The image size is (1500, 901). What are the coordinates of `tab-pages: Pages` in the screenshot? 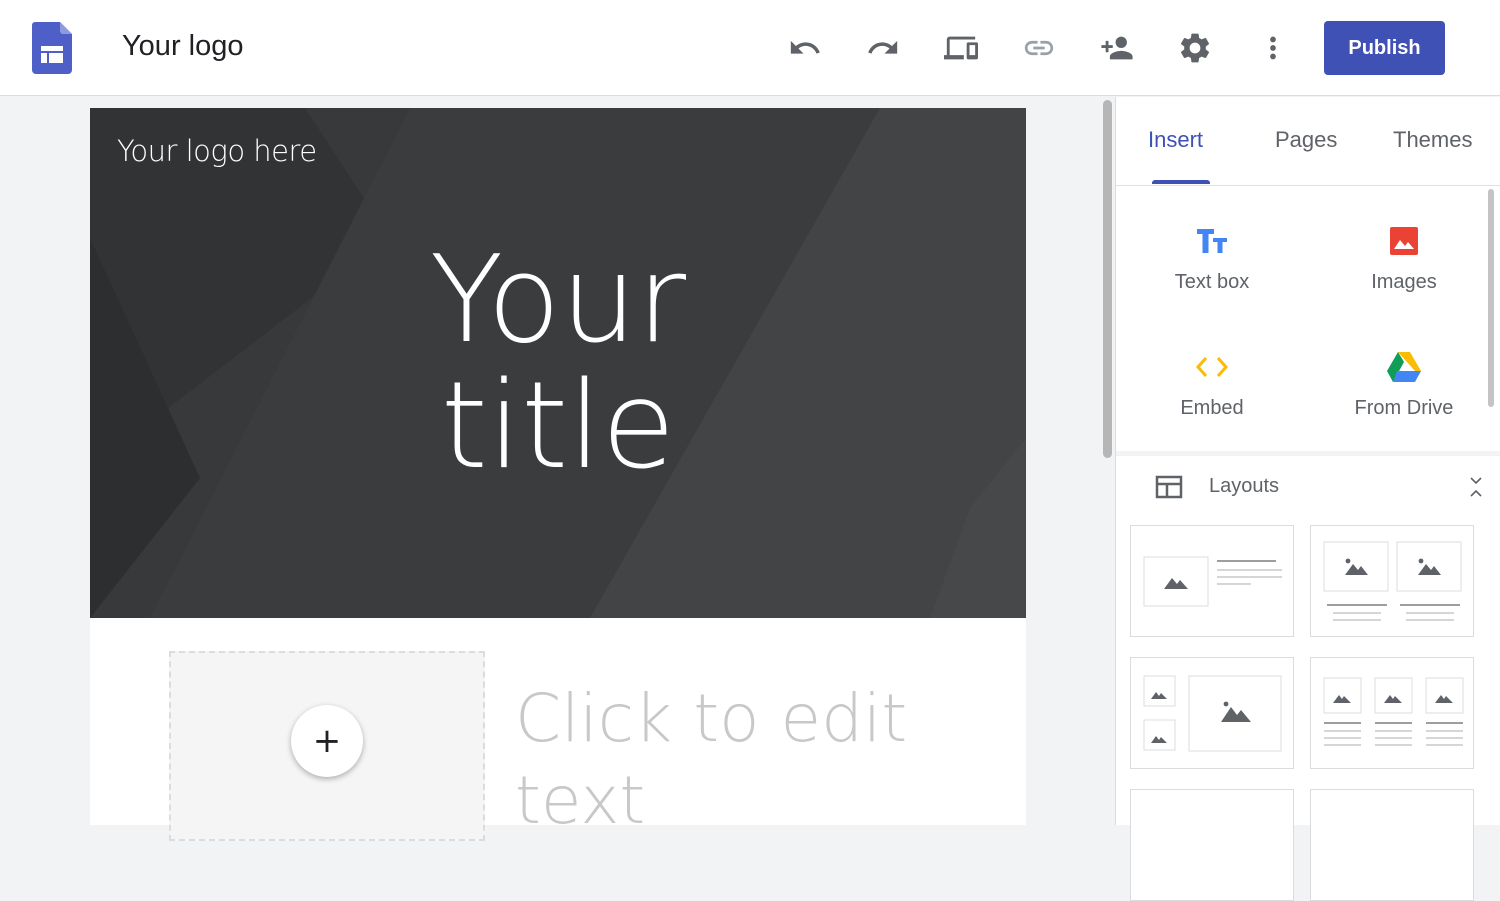 It's located at (1306, 140).